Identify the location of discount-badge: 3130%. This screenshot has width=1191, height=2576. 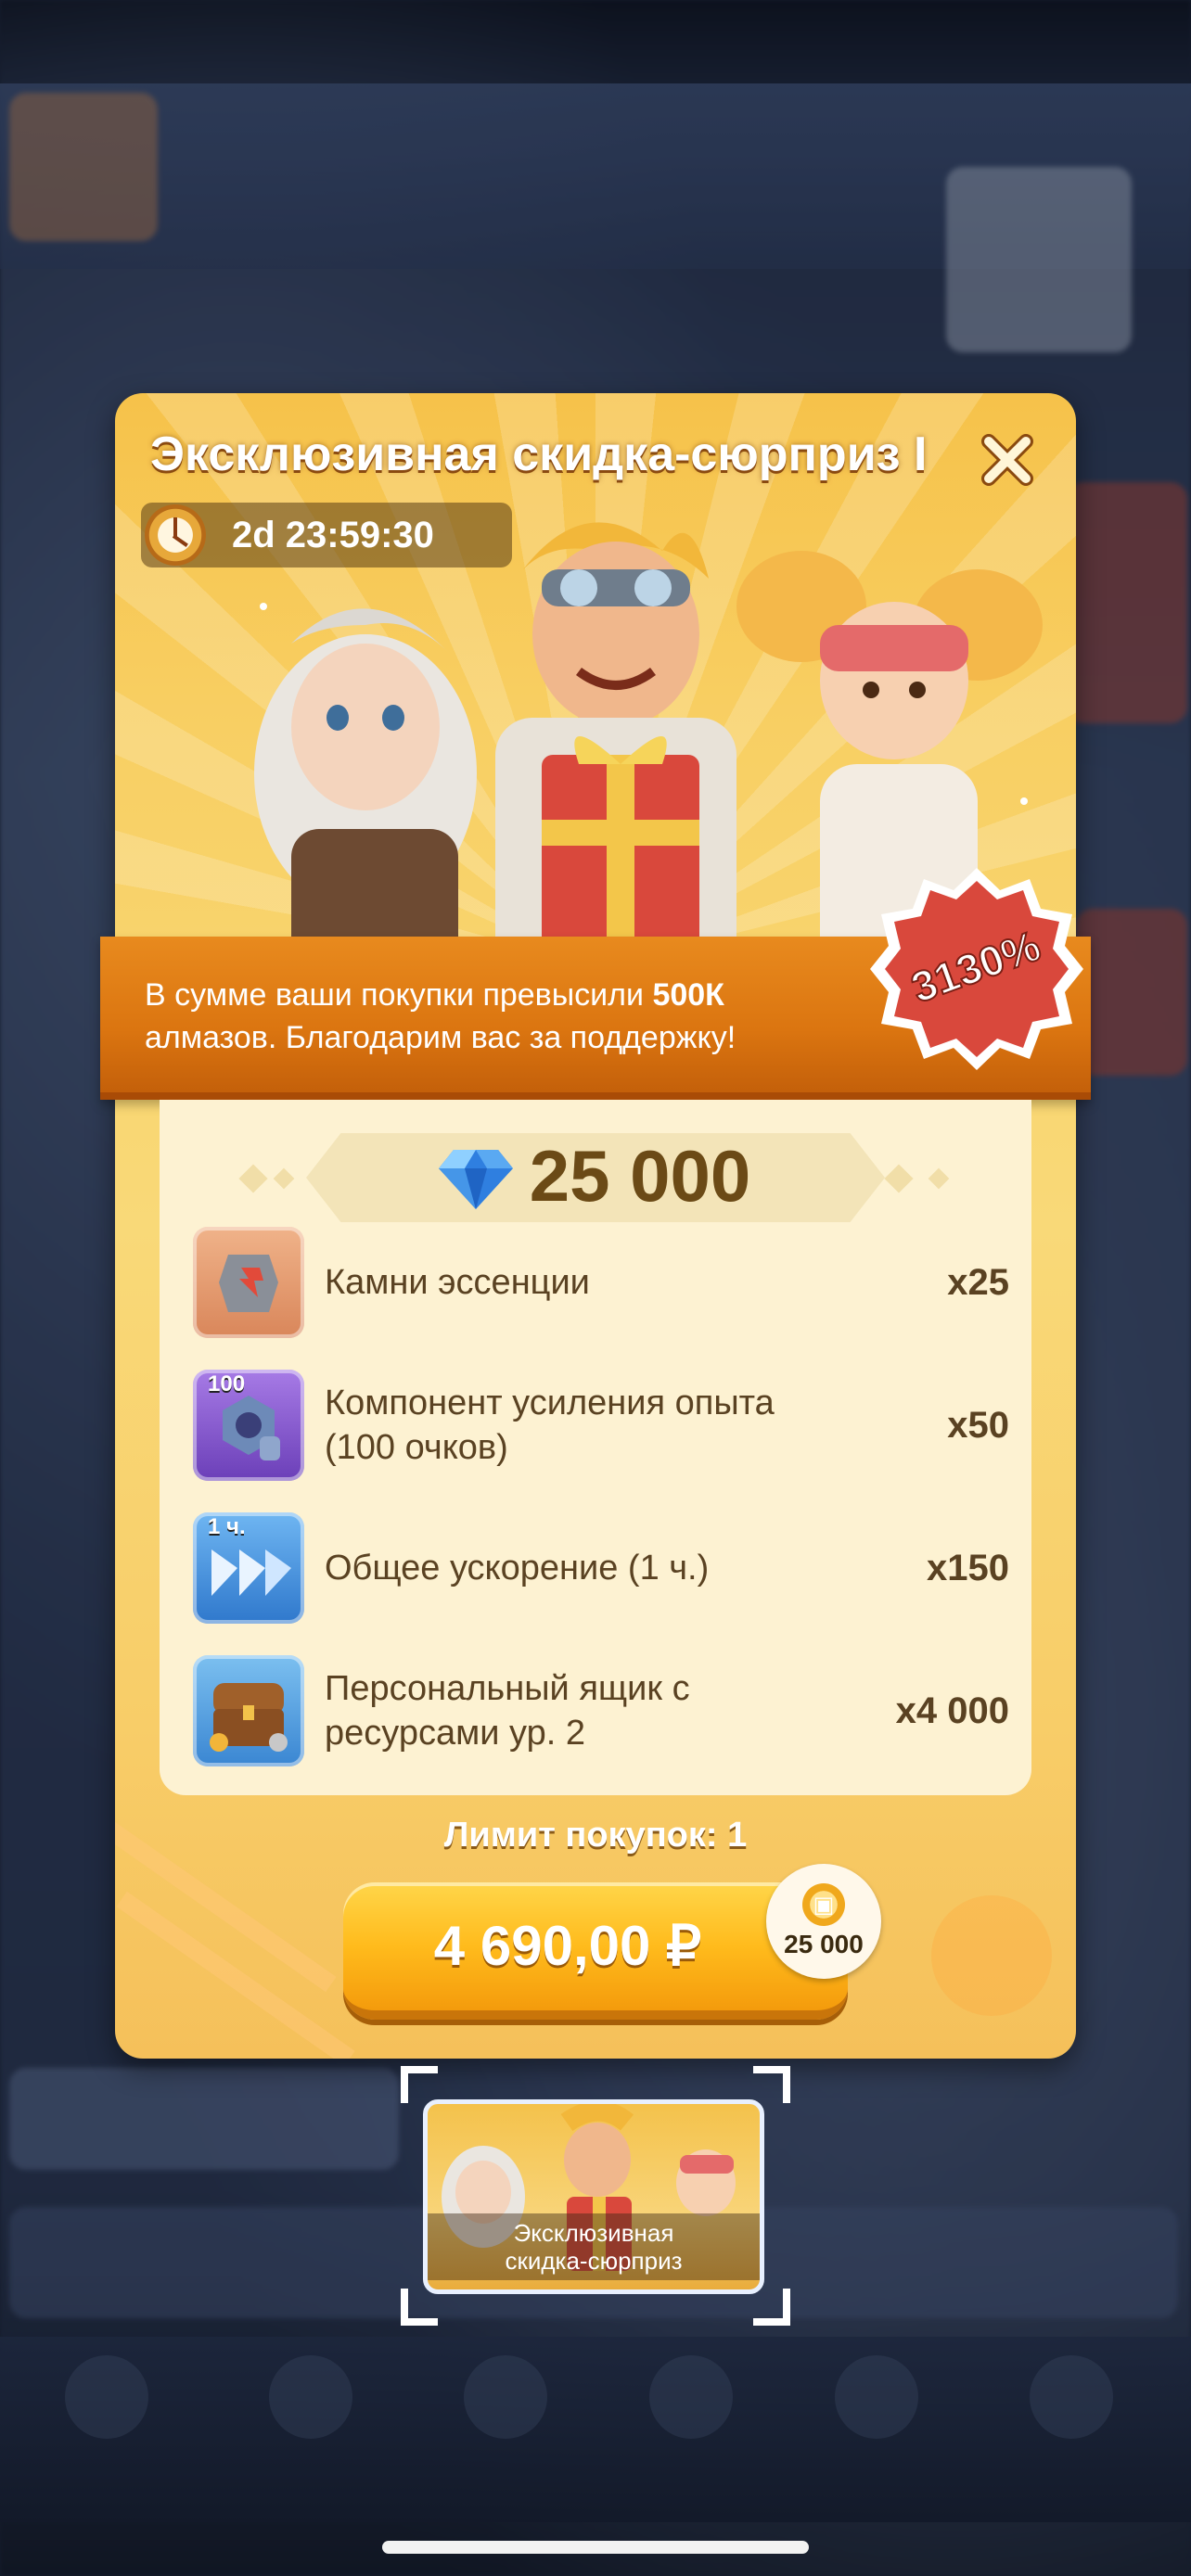
(977, 969).